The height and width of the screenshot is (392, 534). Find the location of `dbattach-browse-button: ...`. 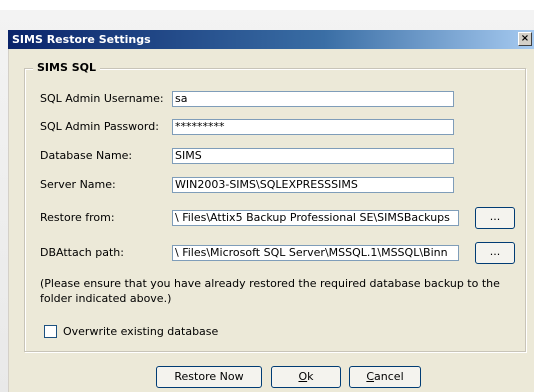

dbattach-browse-button: ... is located at coordinates (495, 253).